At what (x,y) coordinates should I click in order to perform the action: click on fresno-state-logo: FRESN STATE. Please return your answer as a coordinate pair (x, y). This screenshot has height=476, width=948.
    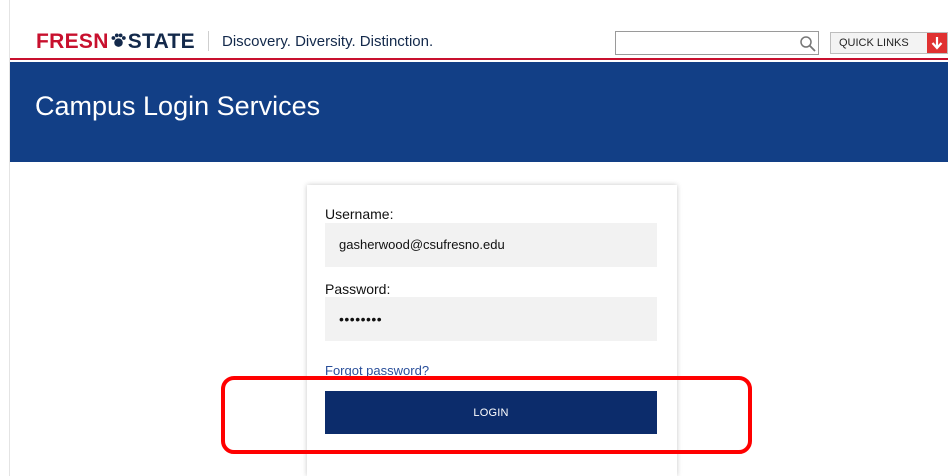
    Looking at the image, I should click on (115, 42).